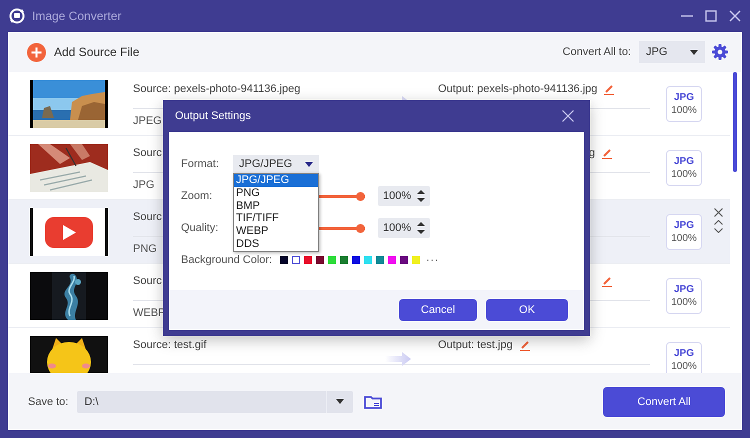 This screenshot has width=750, height=438. I want to click on file-info: PNG, so click(145, 249).